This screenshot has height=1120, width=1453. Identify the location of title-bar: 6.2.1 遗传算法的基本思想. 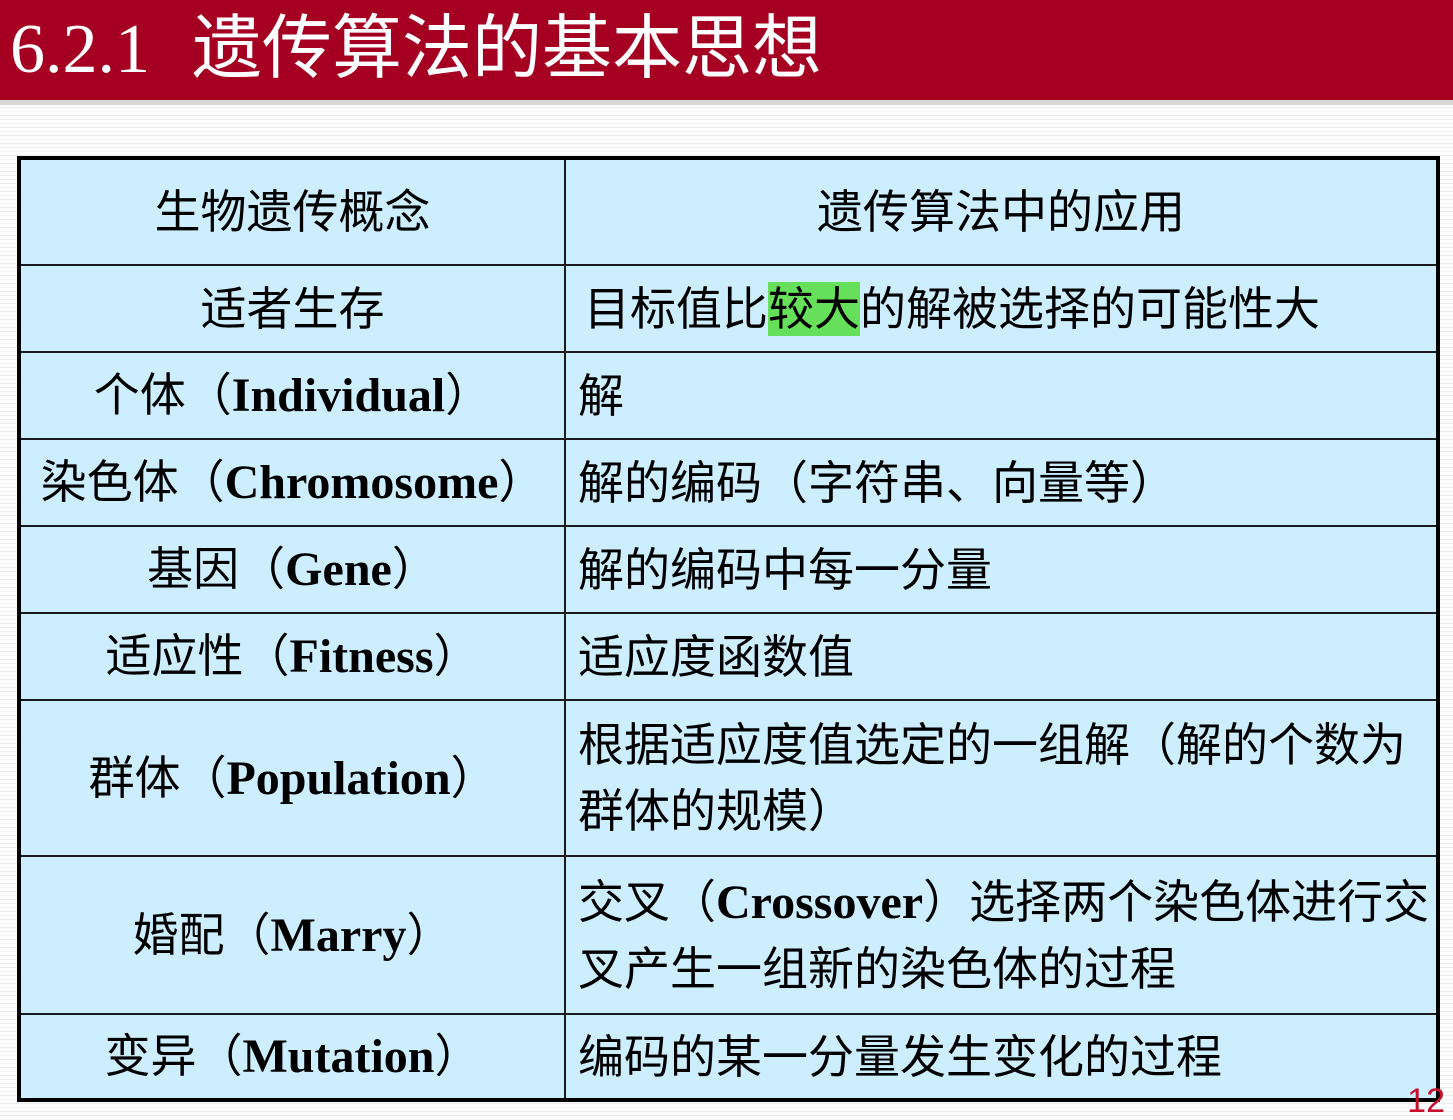
(726, 50).